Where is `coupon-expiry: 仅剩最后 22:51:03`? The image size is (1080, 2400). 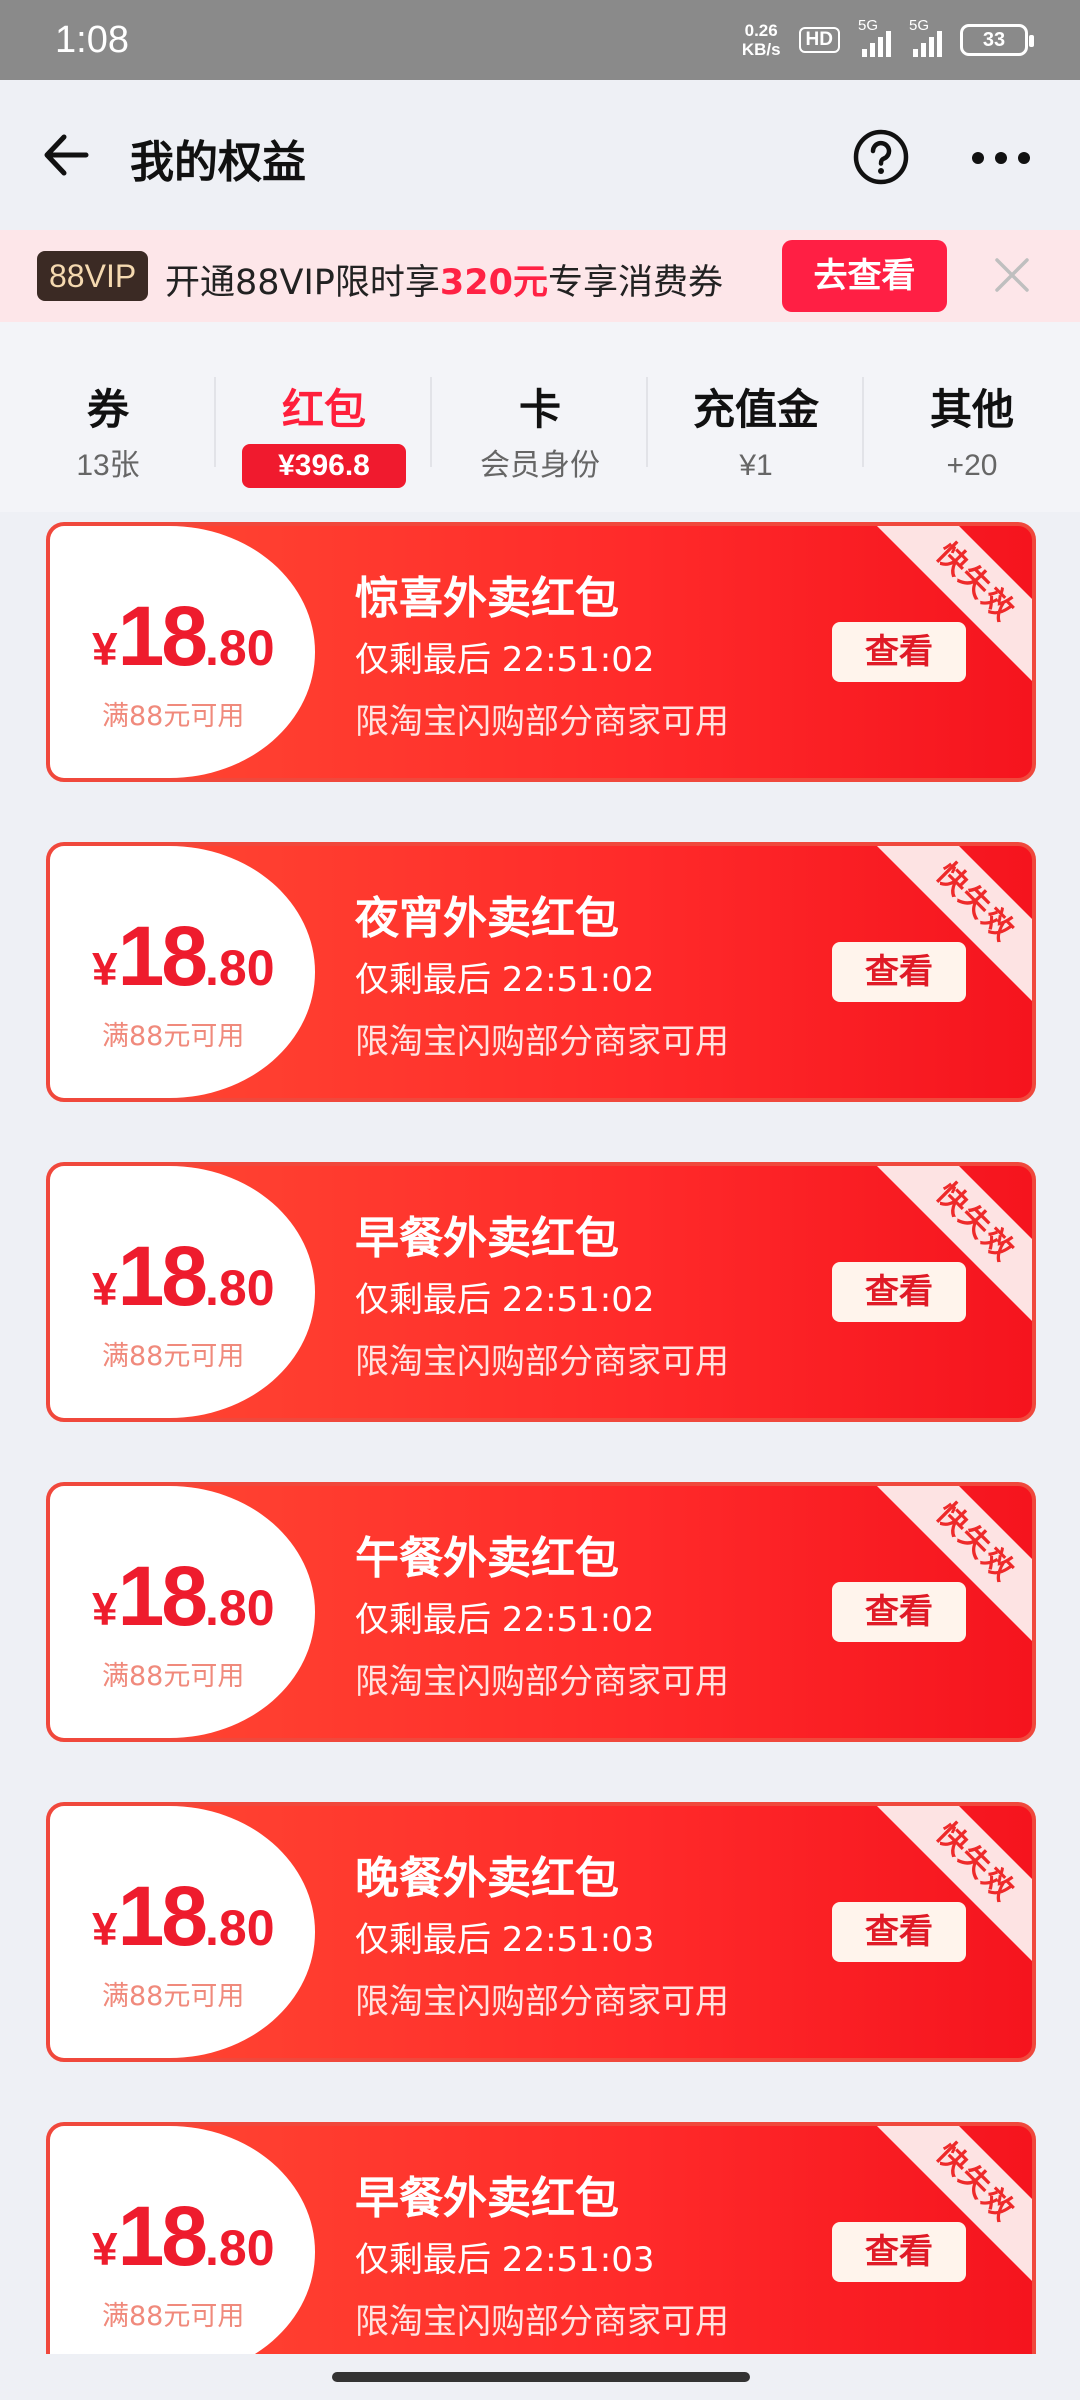 coupon-expiry: 仅剩最后 22:51:03 is located at coordinates (505, 2260).